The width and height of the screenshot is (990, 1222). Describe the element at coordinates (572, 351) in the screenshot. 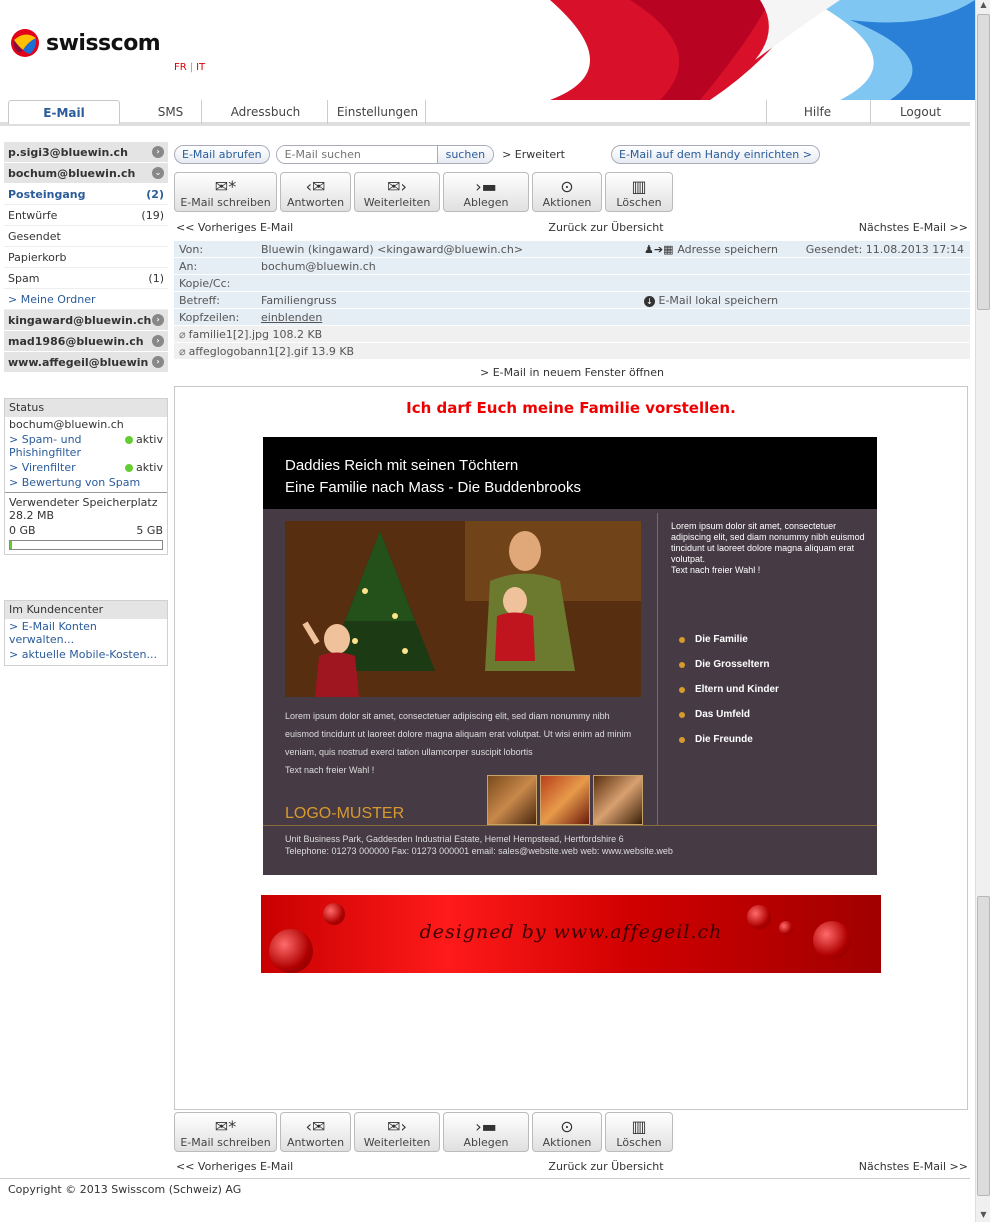

I see `attachment-item: ⌀ affeglogobann1[2].gif 13.9 KB` at that location.